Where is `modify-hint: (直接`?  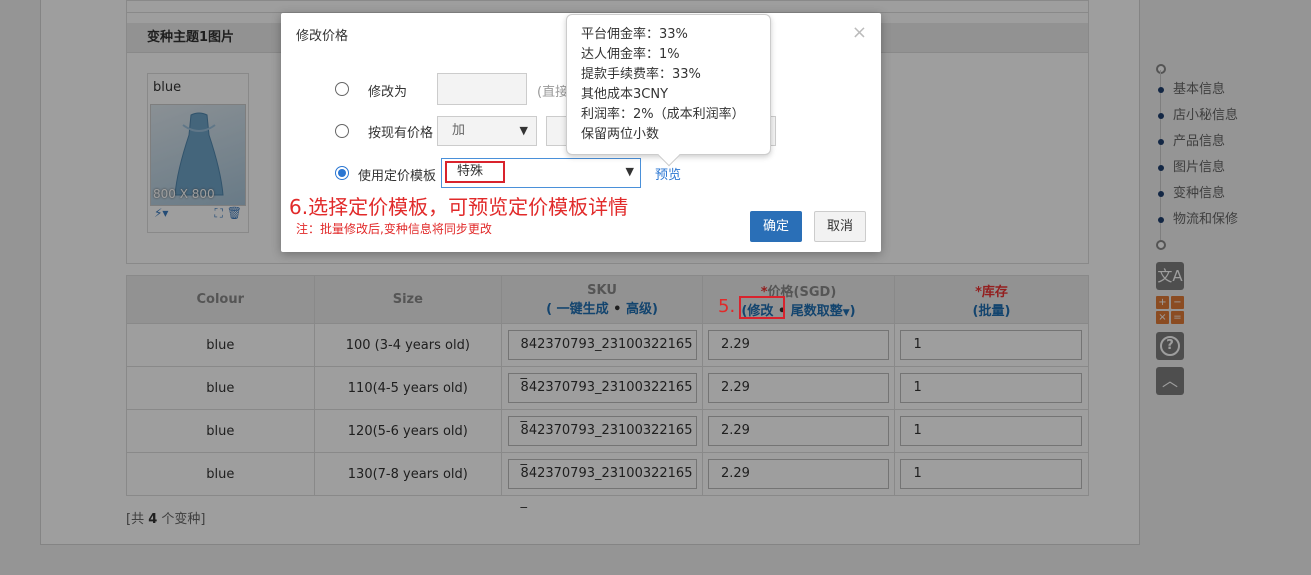 modify-hint: (直接 is located at coordinates (553, 92).